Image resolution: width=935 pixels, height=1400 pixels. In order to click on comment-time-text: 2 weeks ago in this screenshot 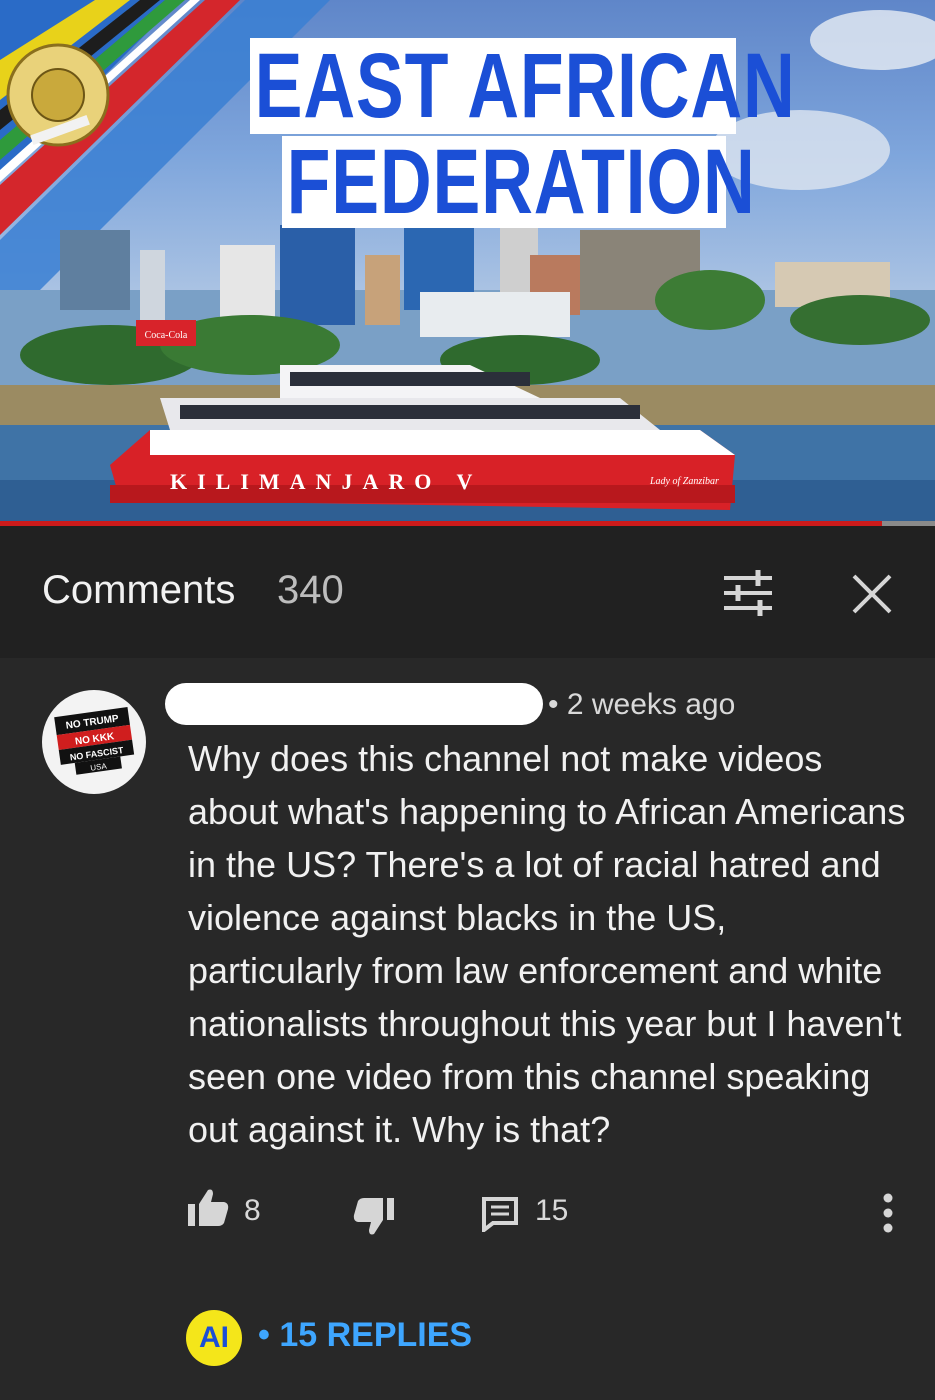, I will do `click(651, 704)`.